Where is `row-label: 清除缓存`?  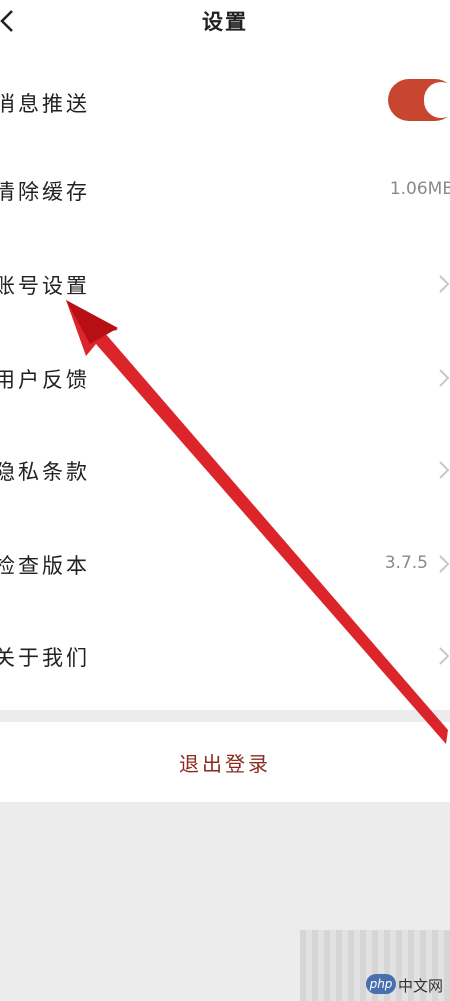 row-label: 清除缓存 is located at coordinates (45, 192).